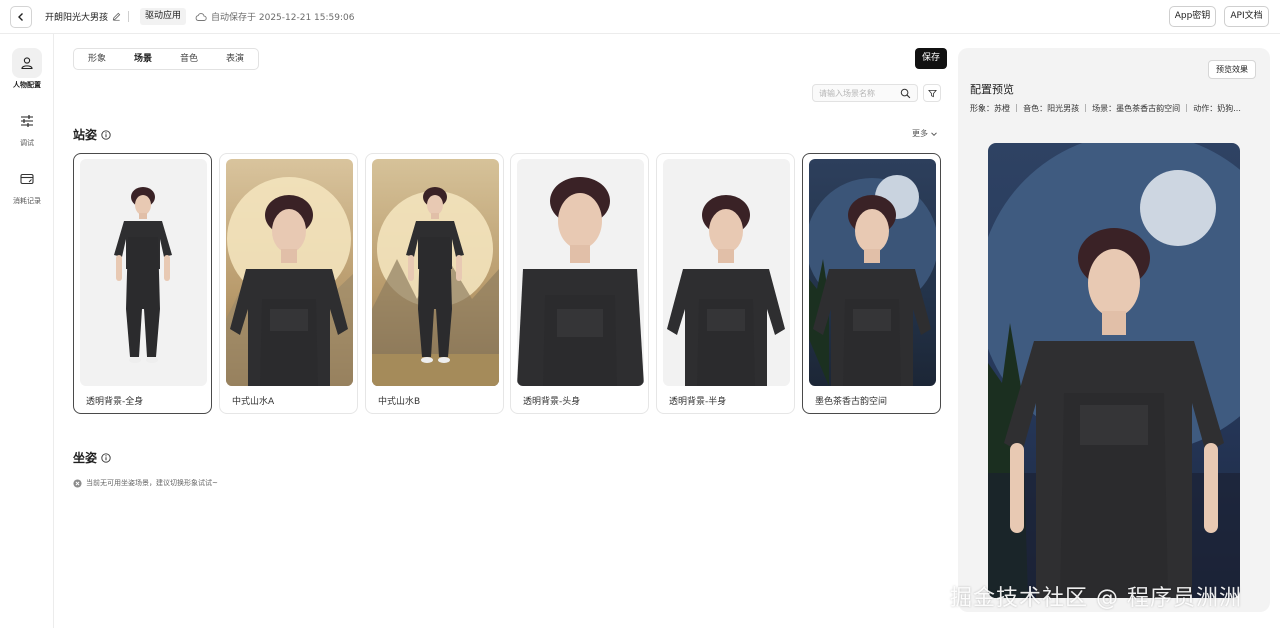 This screenshot has height=628, width=1280. What do you see at coordinates (85, 458) in the screenshot?
I see `section-title-text: 坐姿` at bounding box center [85, 458].